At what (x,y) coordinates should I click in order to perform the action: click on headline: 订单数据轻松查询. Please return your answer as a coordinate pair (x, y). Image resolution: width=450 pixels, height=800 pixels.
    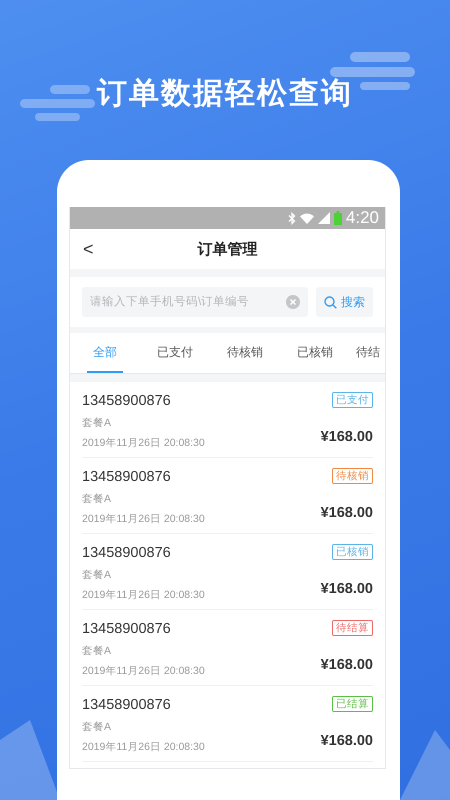
    Looking at the image, I should click on (225, 94).